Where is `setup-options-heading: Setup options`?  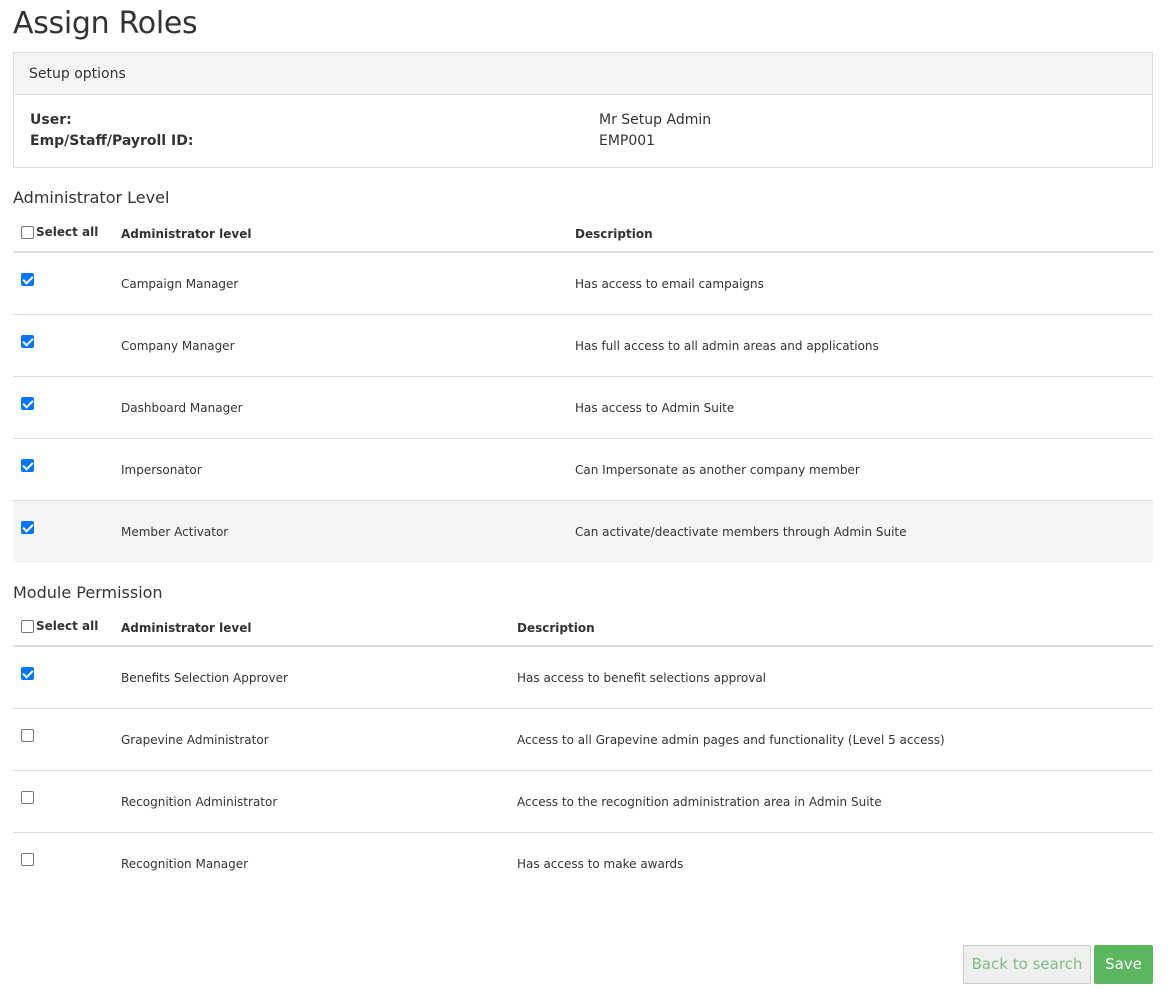
setup-options-heading: Setup options is located at coordinates (583, 74).